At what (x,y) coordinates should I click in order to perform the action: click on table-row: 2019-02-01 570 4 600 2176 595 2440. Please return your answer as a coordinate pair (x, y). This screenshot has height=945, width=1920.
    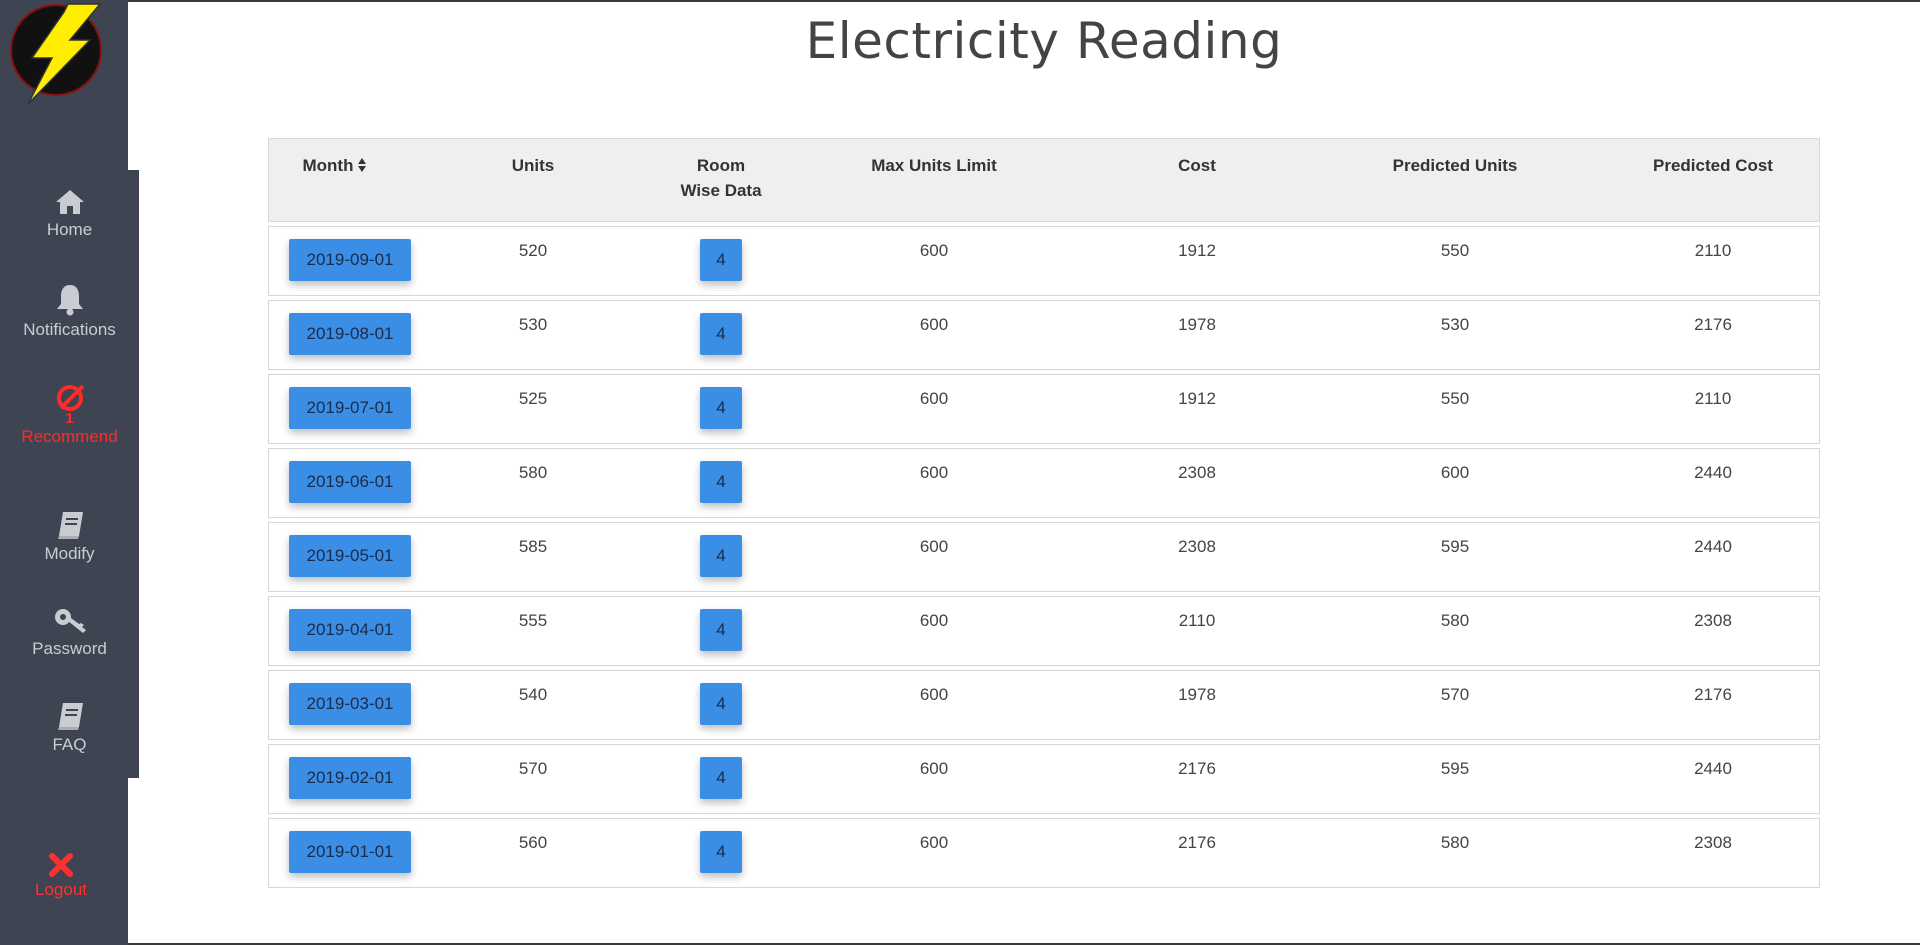
    Looking at the image, I should click on (1044, 779).